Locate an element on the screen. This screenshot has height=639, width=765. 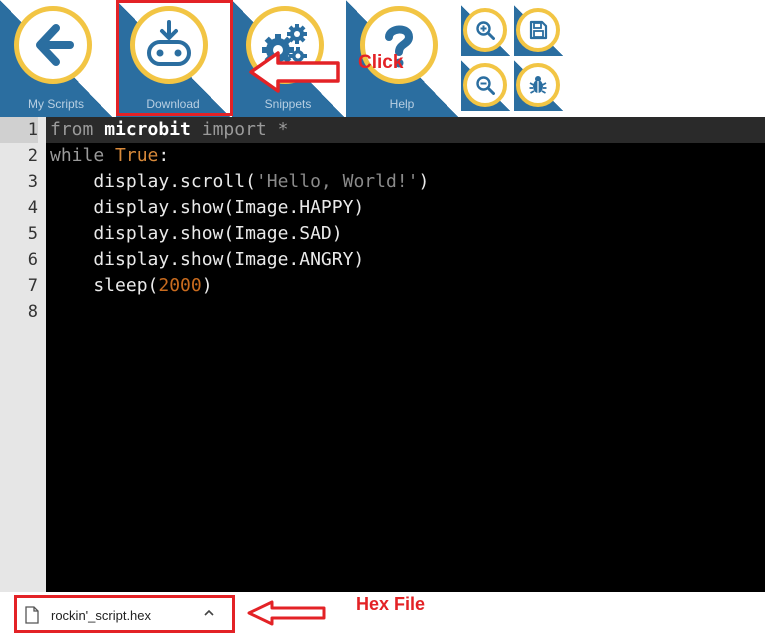
save-circle is located at coordinates (538, 30).